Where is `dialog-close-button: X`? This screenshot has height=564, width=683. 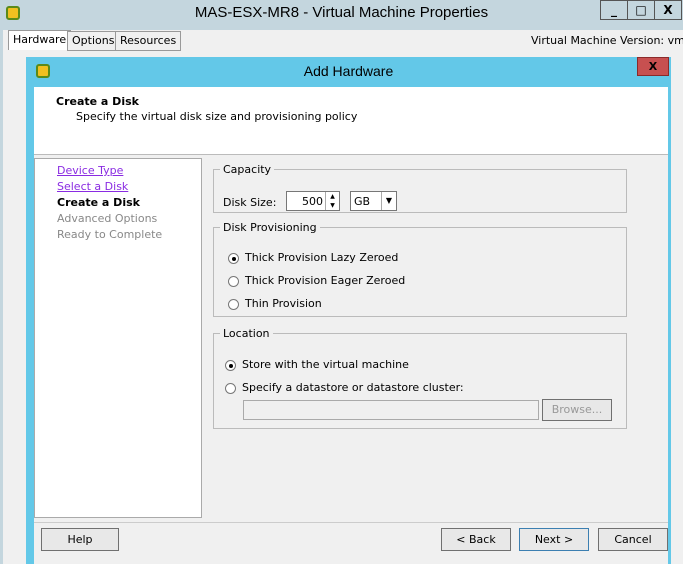
dialog-close-button: X is located at coordinates (653, 66).